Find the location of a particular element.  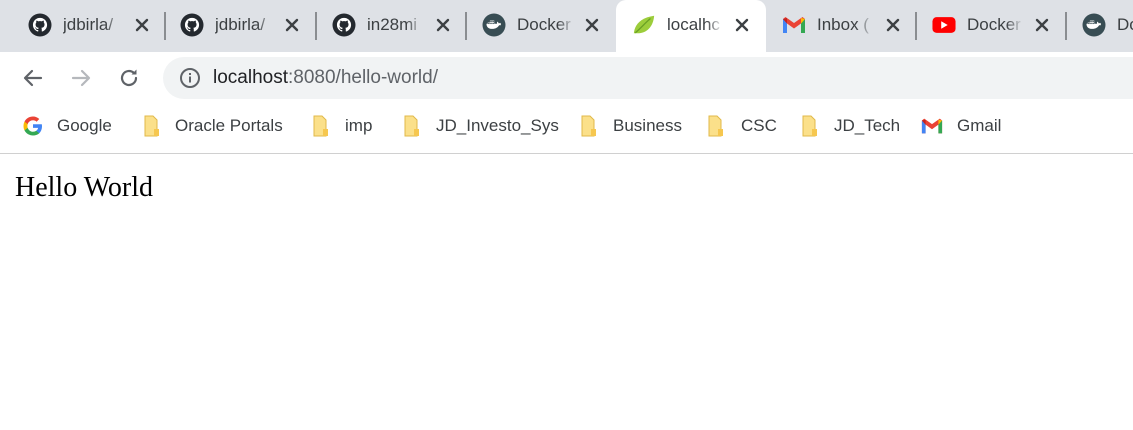

bookmark-label: JD_Investo_Sys is located at coordinates (497, 125).